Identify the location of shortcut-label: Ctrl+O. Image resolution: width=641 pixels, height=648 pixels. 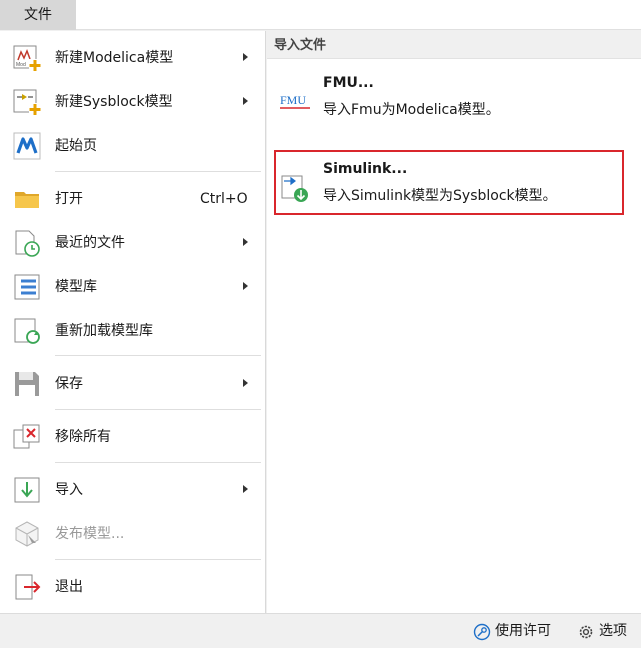
(224, 199).